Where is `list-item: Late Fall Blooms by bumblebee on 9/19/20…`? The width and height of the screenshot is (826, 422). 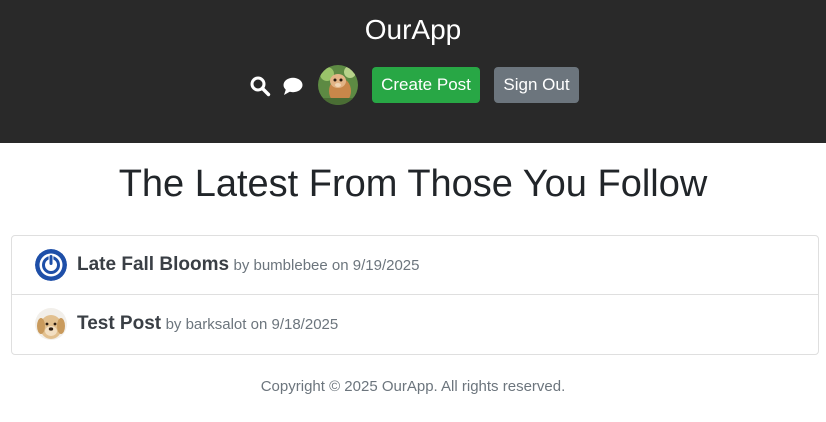 list-item: Late Fall Blooms by bumblebee on 9/19/20… is located at coordinates (415, 265).